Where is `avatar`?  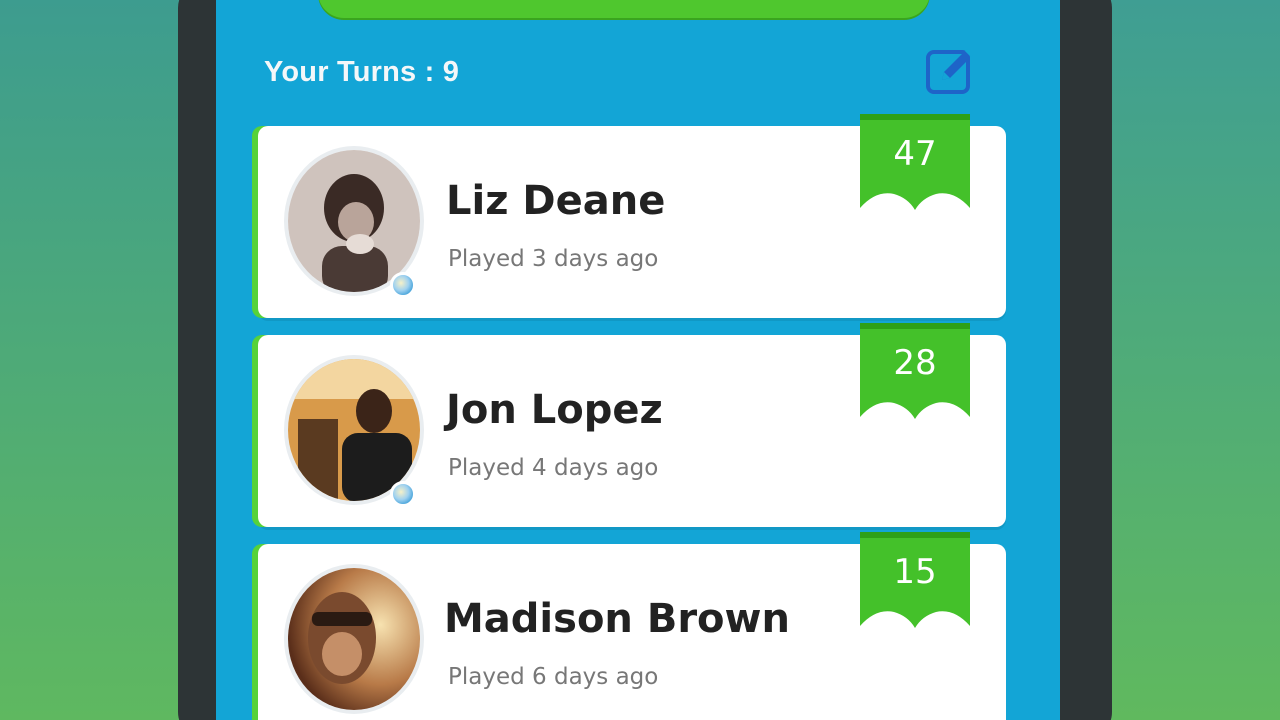 avatar is located at coordinates (354, 639).